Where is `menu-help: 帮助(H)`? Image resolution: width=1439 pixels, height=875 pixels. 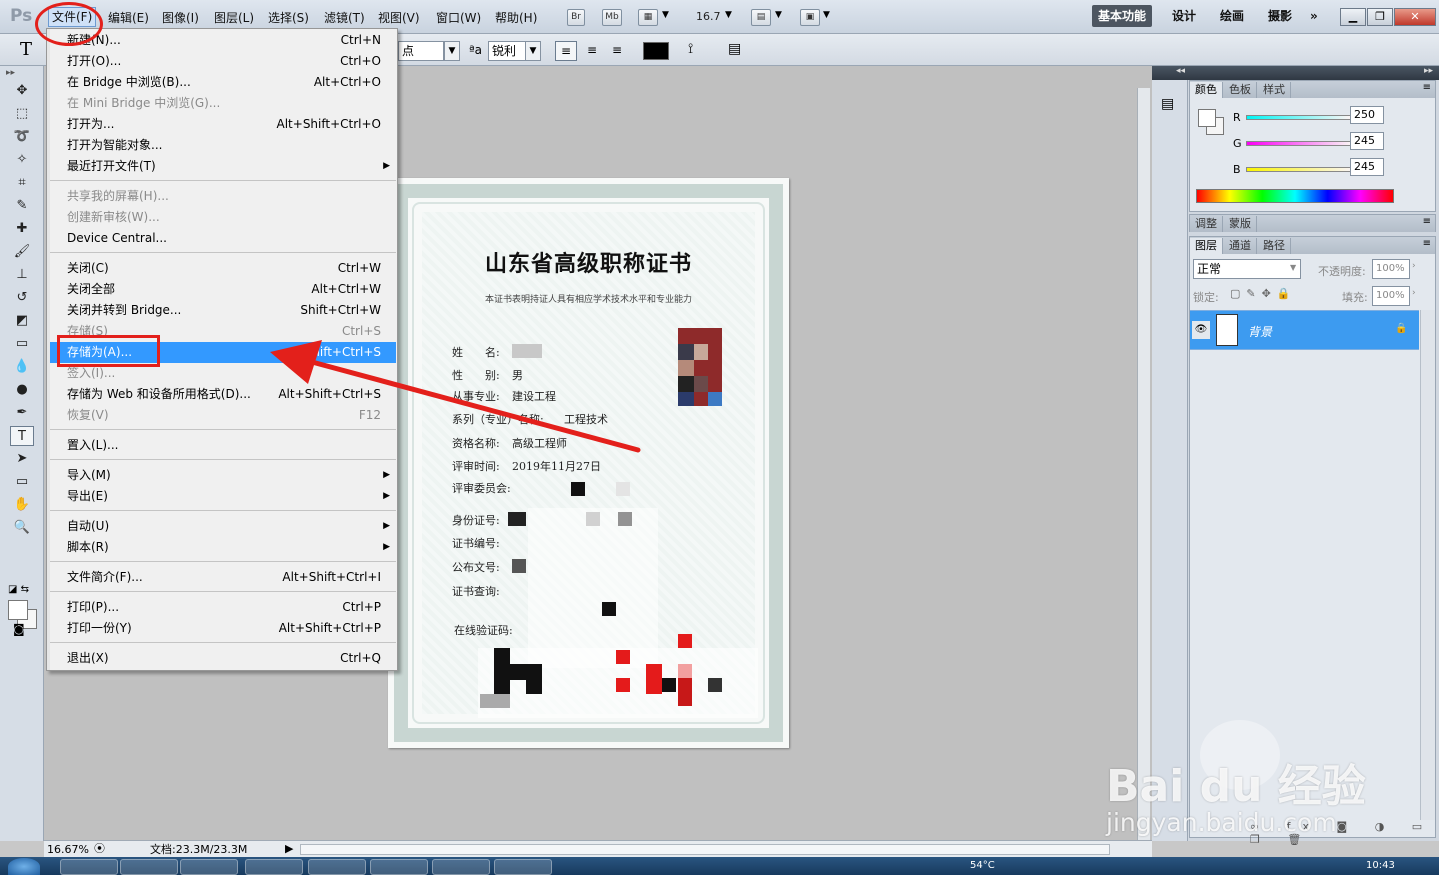
menu-help: 帮助(H) is located at coordinates (516, 17).